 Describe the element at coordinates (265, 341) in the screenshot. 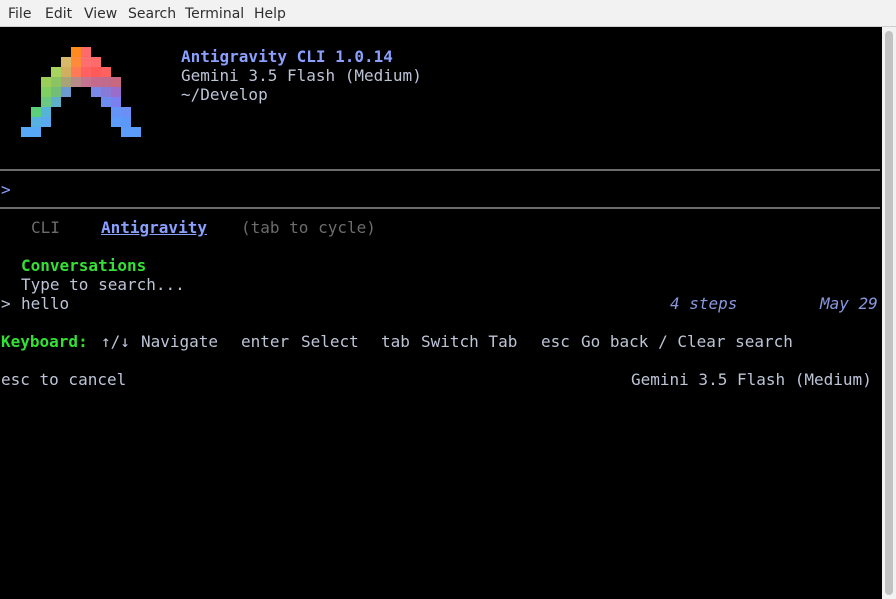

I see `shortcut-key: enter` at that location.